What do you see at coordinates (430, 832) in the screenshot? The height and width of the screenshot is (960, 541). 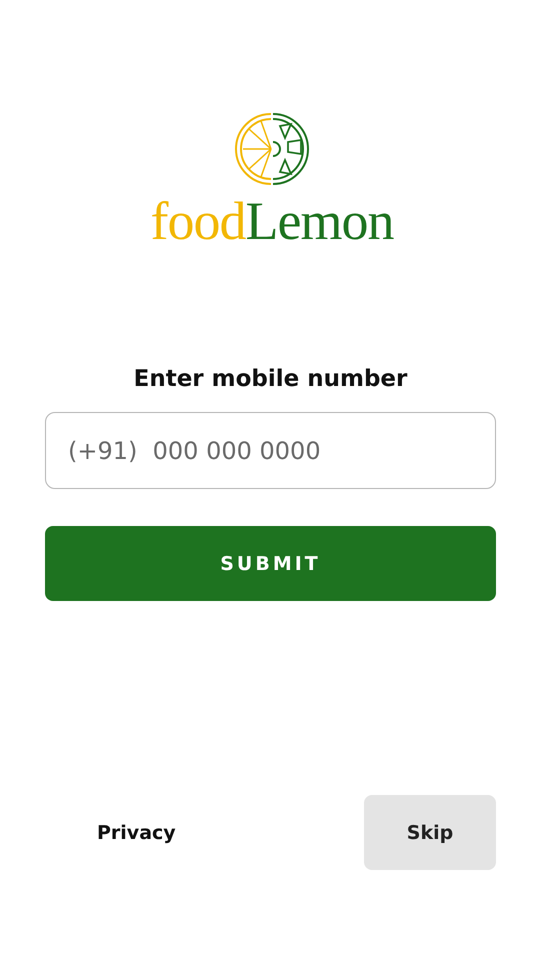 I see `skip-button: Skip` at bounding box center [430, 832].